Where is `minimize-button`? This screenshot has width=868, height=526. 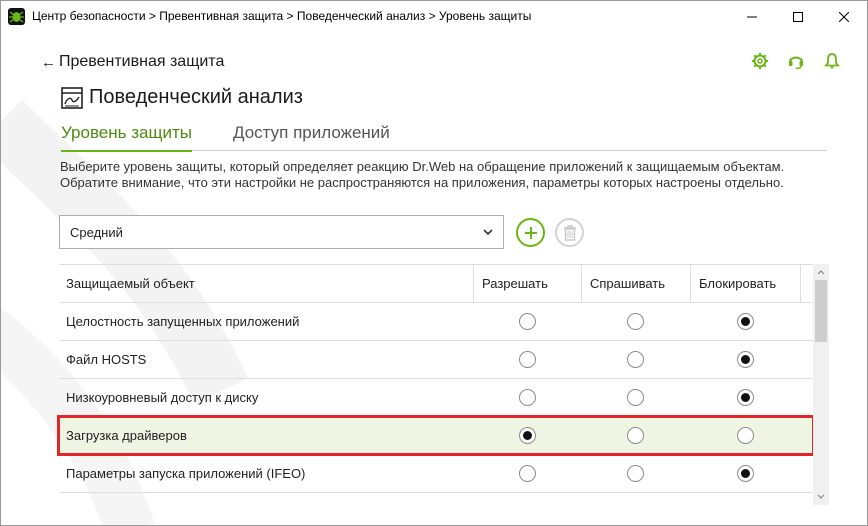
minimize-button is located at coordinates (752, 16).